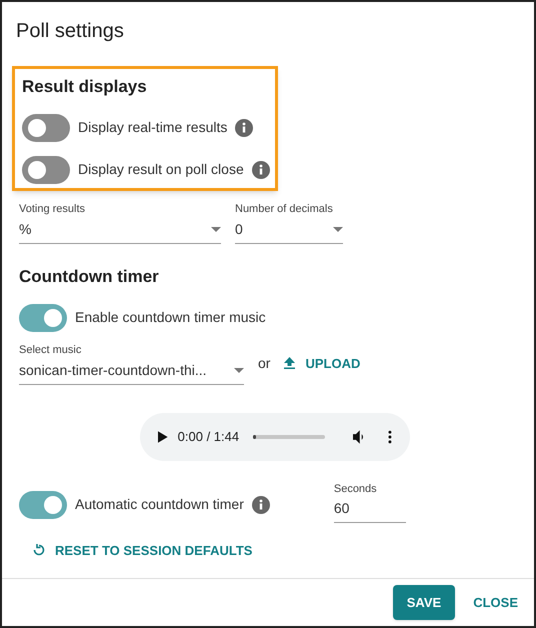  What do you see at coordinates (254, 437) in the screenshot?
I see `progress-fill` at bounding box center [254, 437].